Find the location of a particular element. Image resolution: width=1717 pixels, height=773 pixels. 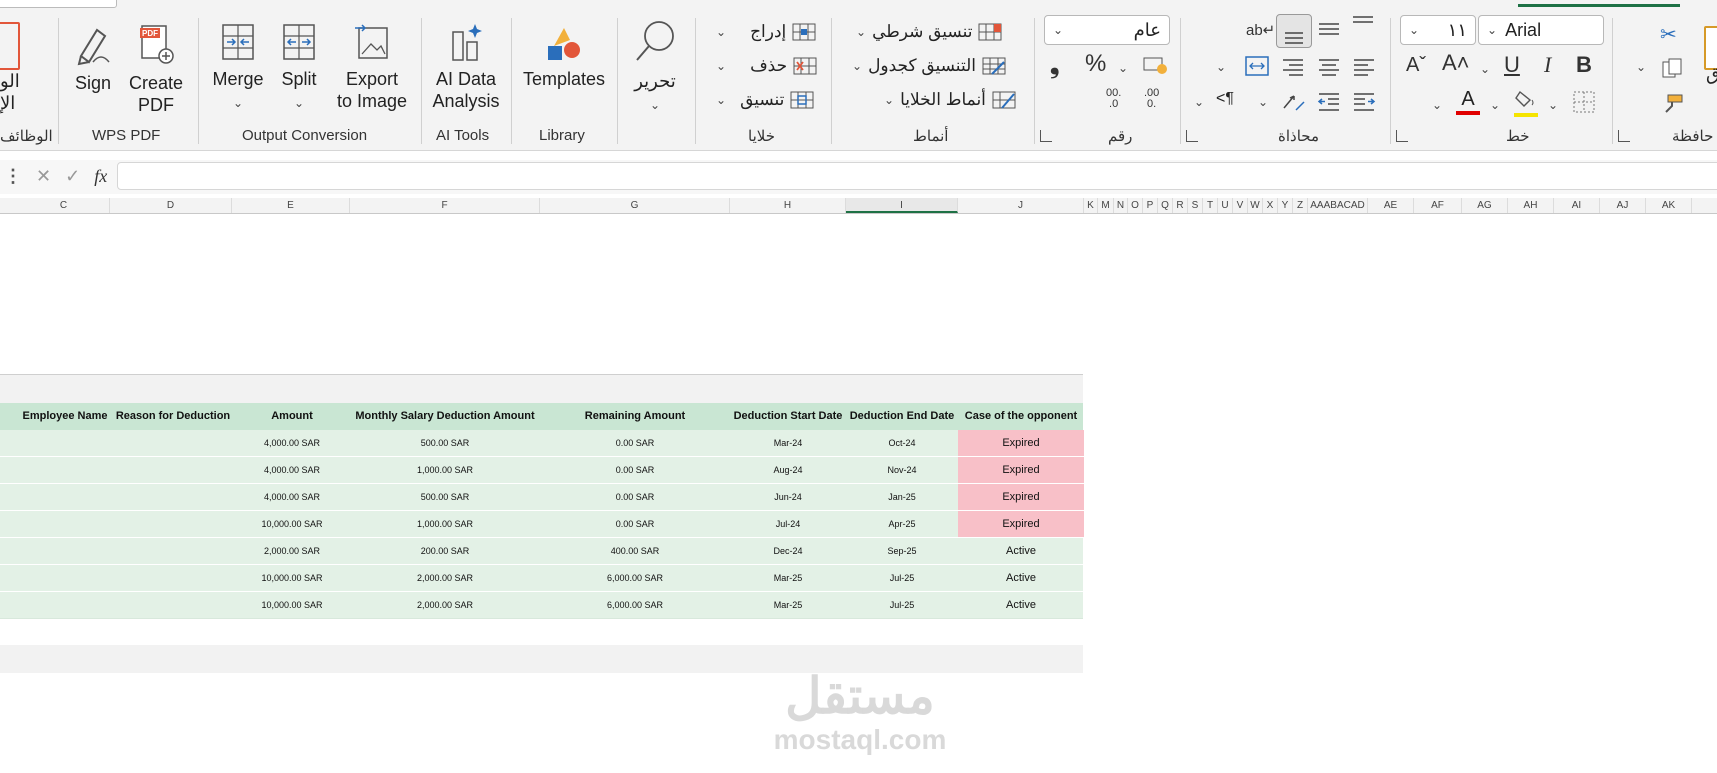

header-case-status: Case of the opponent is located at coordinates (1021, 416).